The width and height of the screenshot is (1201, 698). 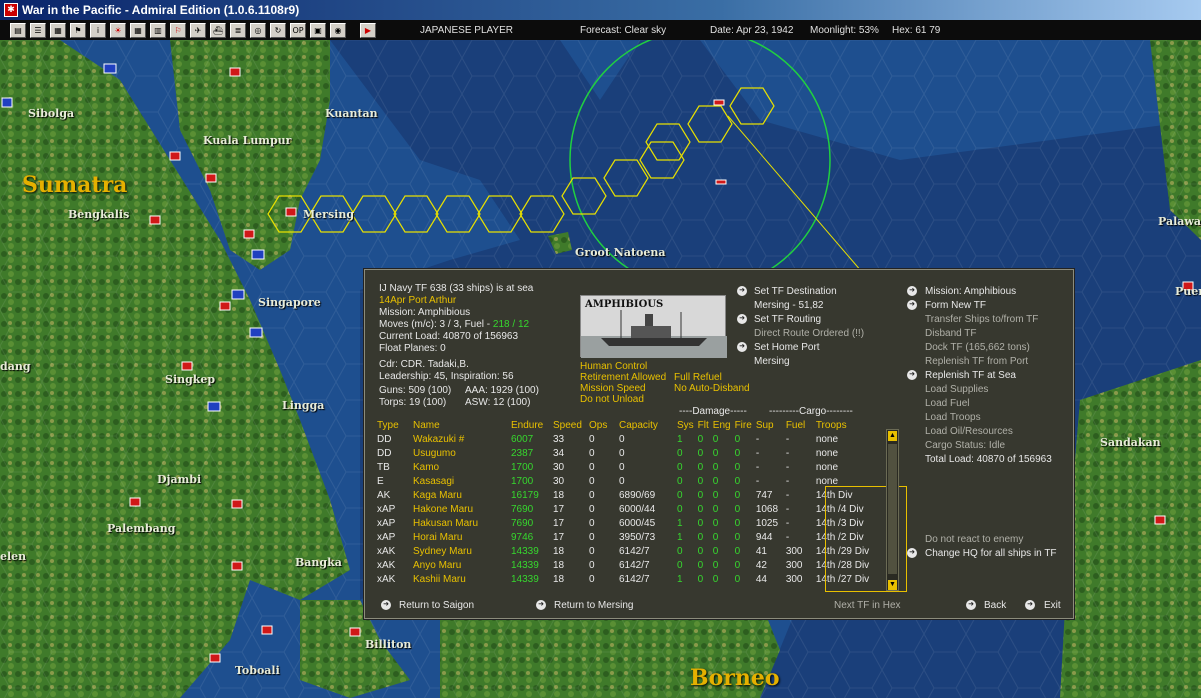 What do you see at coordinates (612, 400) in the screenshot?
I see `flag-unload: Do not Unload` at bounding box center [612, 400].